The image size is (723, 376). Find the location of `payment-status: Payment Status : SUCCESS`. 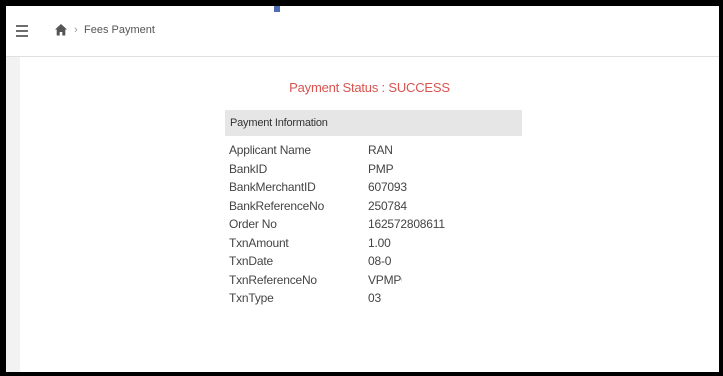

payment-status: Payment Status : SUCCESS is located at coordinates (369, 88).